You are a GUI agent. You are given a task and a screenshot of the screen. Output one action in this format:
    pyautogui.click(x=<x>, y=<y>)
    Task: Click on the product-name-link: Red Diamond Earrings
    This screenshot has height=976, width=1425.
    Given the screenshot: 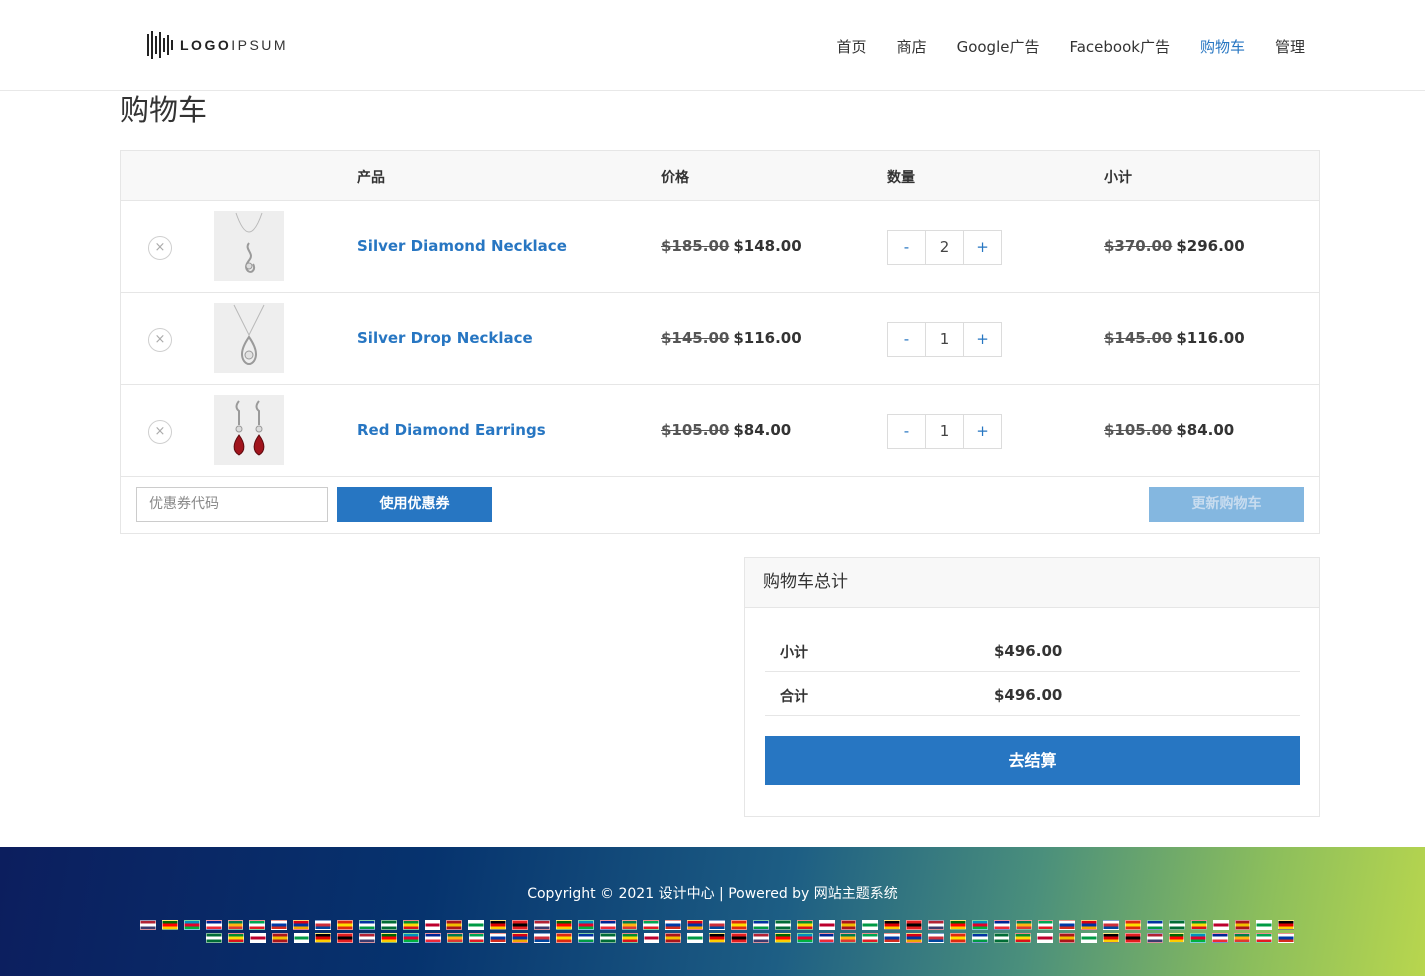 What is the action you would take?
    pyautogui.click(x=451, y=430)
    